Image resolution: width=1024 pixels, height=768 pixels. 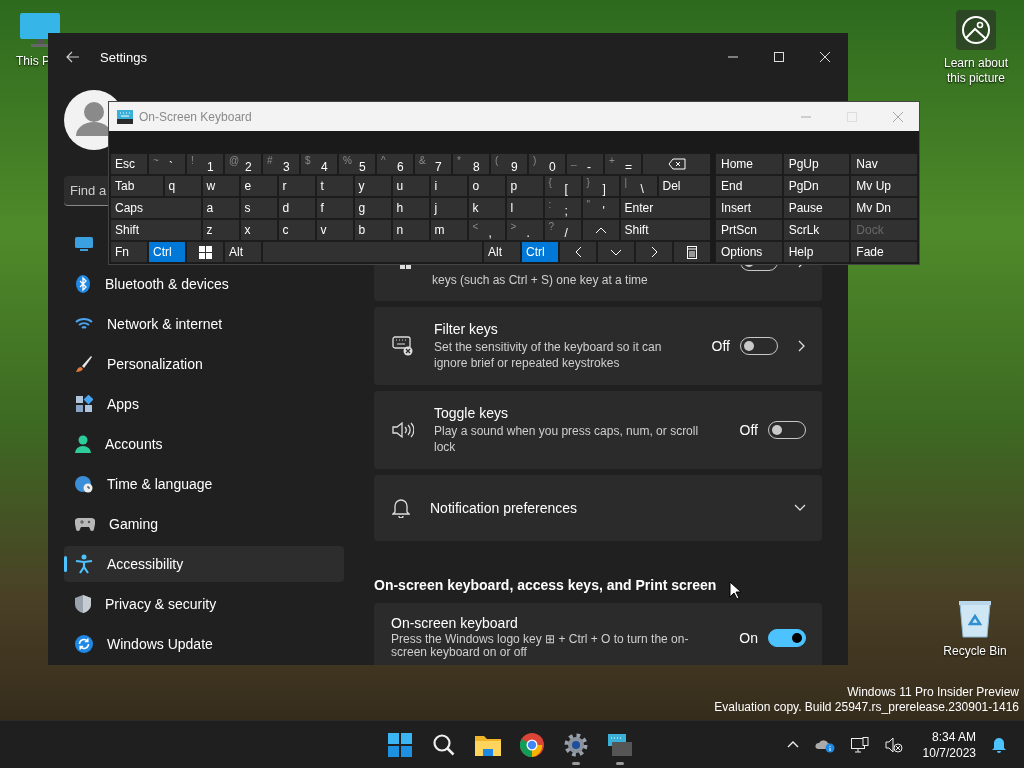 What do you see at coordinates (548, 355) in the screenshot?
I see `setting-description: Set the sensitivity of the keyboard so it can ignore brief or repeated keystrokes` at bounding box center [548, 355].